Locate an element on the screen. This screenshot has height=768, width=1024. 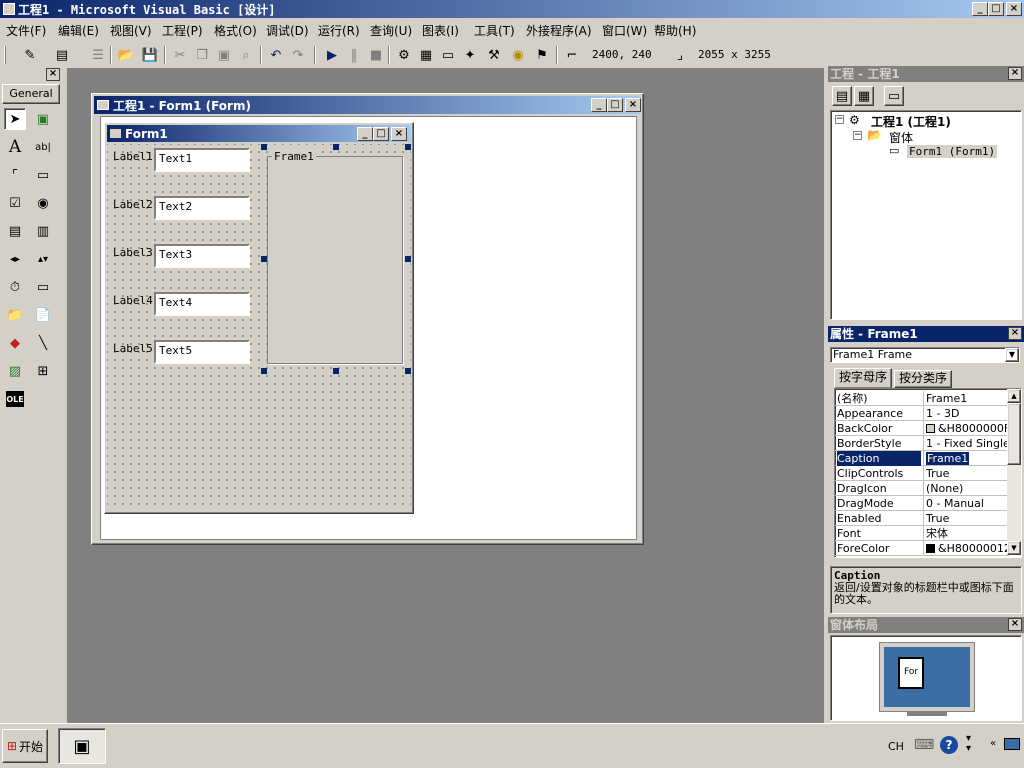
paste-icon: ▣ is located at coordinates (224, 55).